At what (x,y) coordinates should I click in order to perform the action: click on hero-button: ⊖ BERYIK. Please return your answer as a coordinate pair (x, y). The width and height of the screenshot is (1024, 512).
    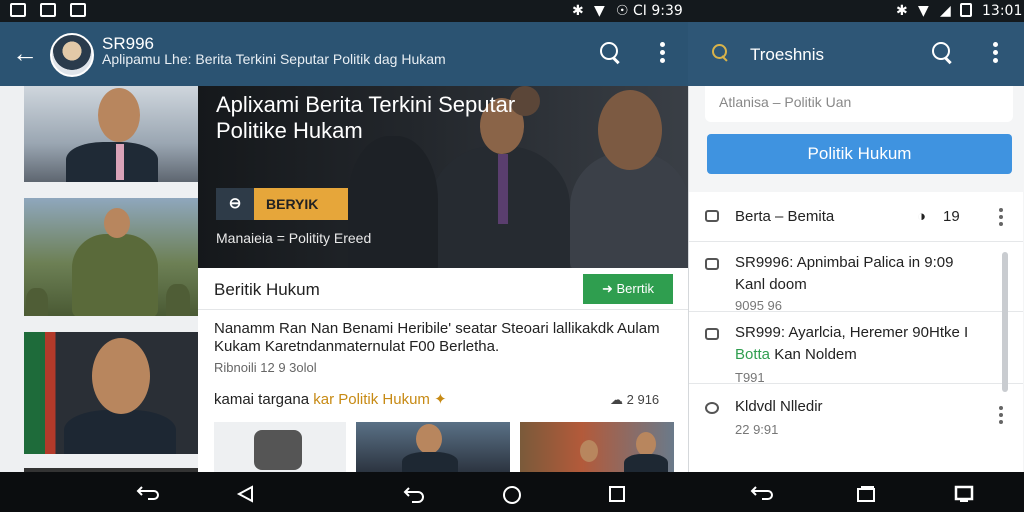
    Looking at the image, I should click on (282, 204).